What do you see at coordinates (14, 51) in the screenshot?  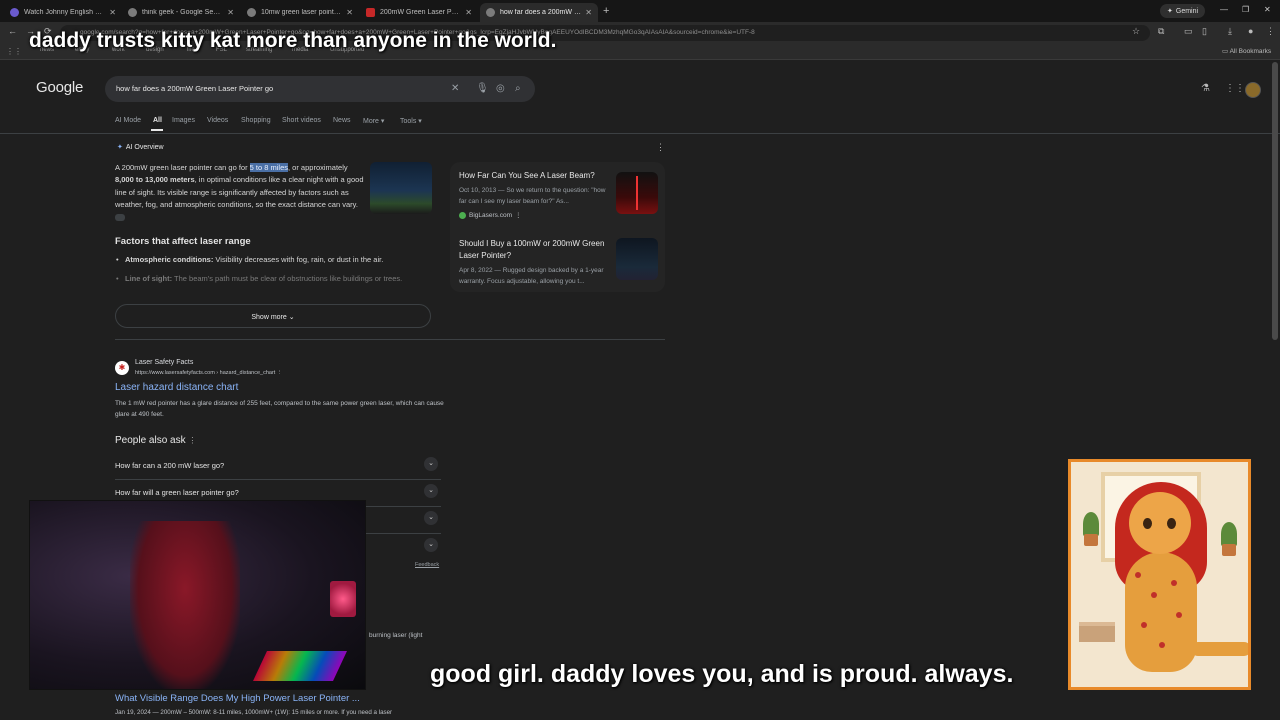 I see `apps-icon: ⋮⋮` at bounding box center [14, 51].